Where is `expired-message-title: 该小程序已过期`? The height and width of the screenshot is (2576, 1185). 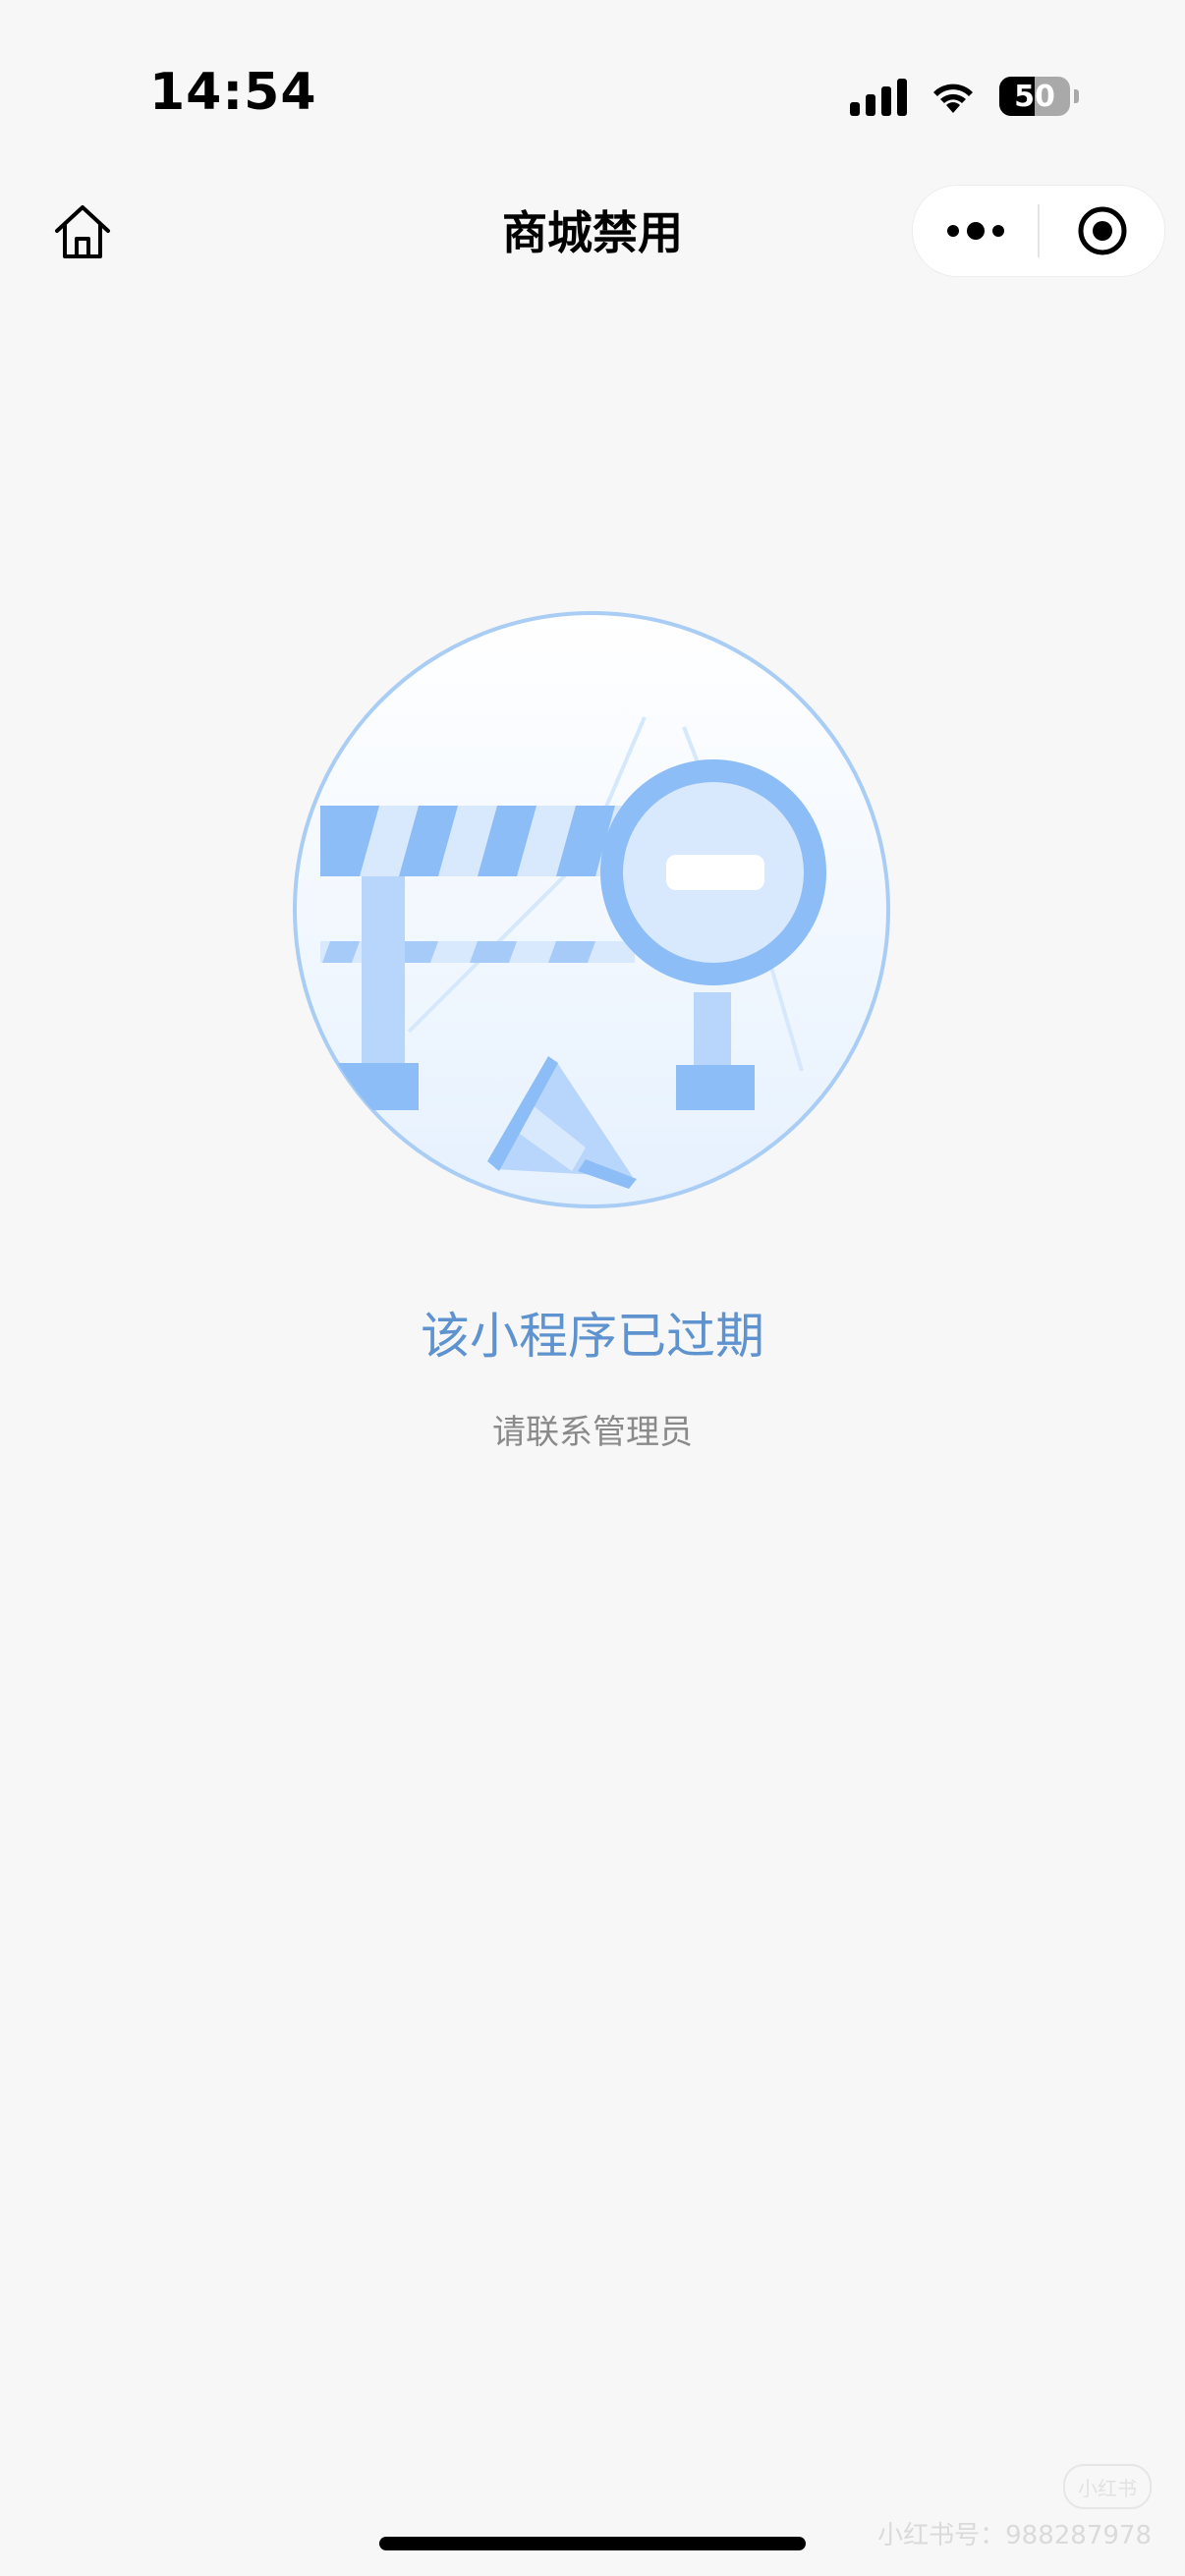 expired-message-title: 该小程序已过期 is located at coordinates (592, 1336).